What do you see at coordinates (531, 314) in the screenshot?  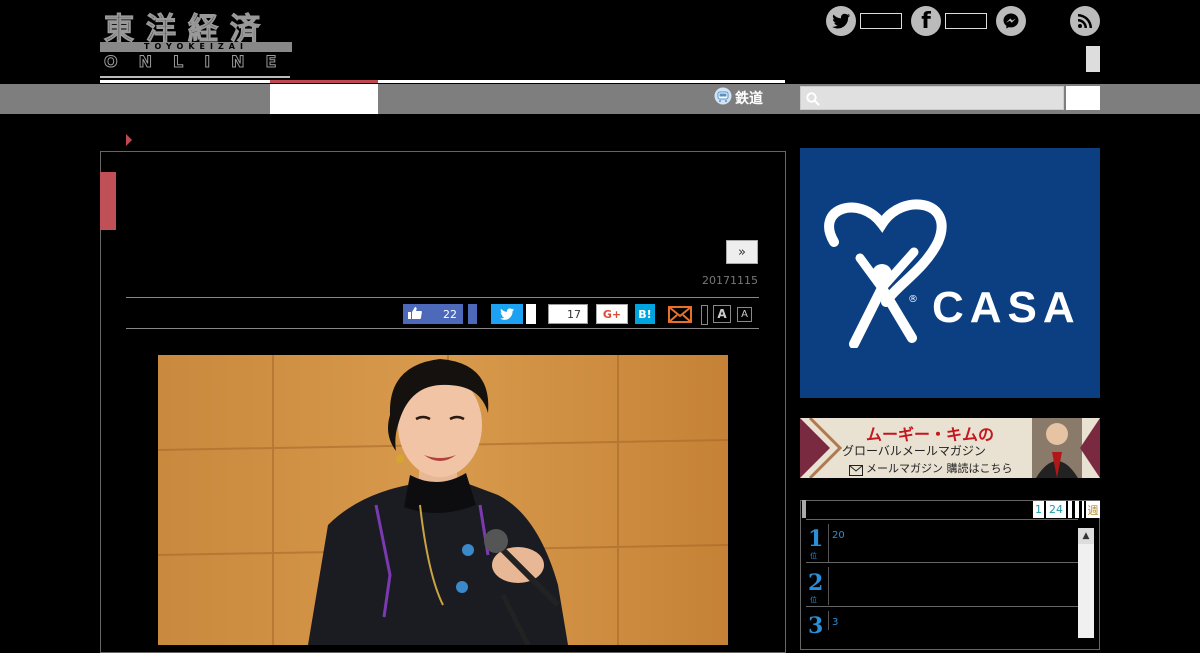 I see `tweet-count` at bounding box center [531, 314].